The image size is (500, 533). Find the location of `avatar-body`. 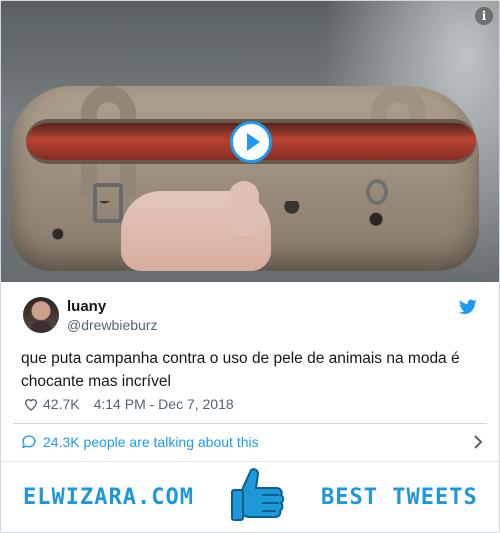

avatar-body is located at coordinates (41, 327).